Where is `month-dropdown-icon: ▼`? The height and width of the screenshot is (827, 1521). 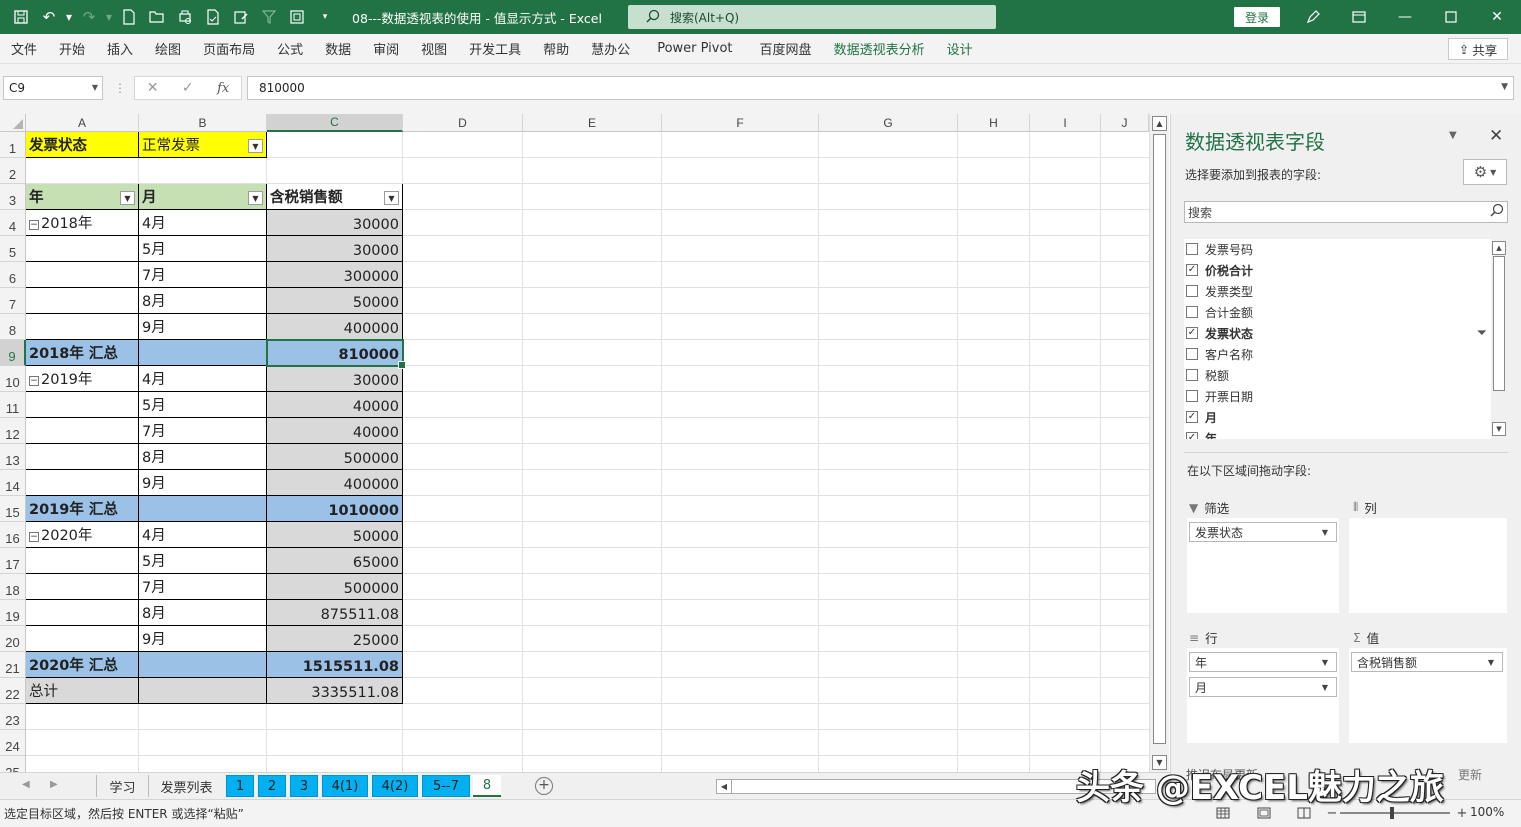
month-dropdown-icon: ▼ is located at coordinates (255, 198).